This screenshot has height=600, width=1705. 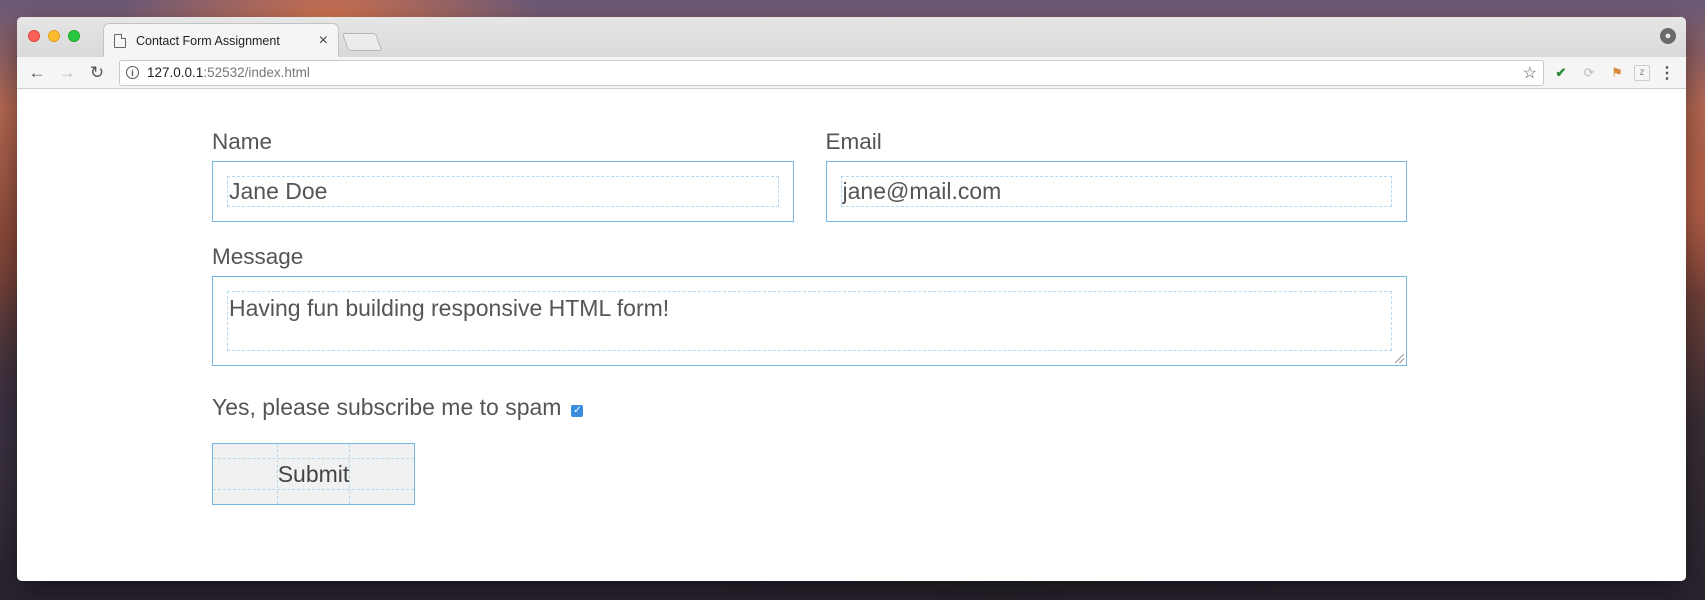 I want to click on tab-close-icon: ×, so click(x=323, y=40).